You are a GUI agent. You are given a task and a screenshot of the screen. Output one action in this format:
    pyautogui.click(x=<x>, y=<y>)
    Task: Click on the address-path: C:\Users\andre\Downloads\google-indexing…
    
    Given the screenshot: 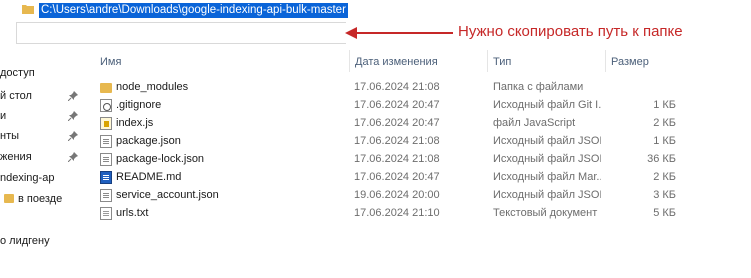 What is the action you would take?
    pyautogui.click(x=193, y=10)
    